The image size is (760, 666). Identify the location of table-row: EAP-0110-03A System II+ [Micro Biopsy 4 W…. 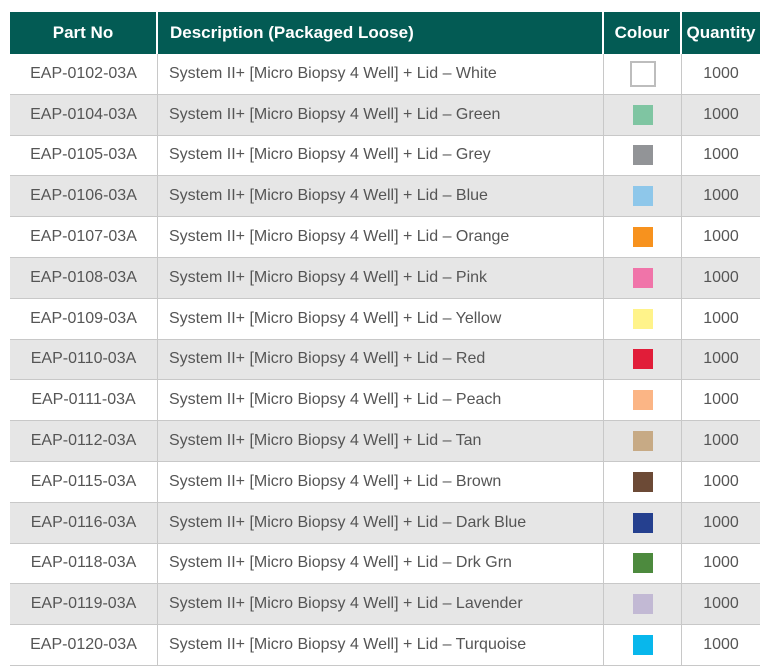
(385, 360).